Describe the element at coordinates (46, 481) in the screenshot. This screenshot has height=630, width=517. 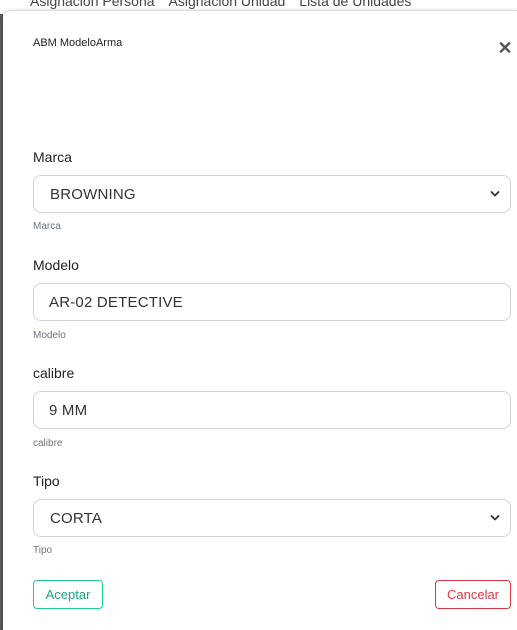
I see `tipo-label: Tipo` at that location.